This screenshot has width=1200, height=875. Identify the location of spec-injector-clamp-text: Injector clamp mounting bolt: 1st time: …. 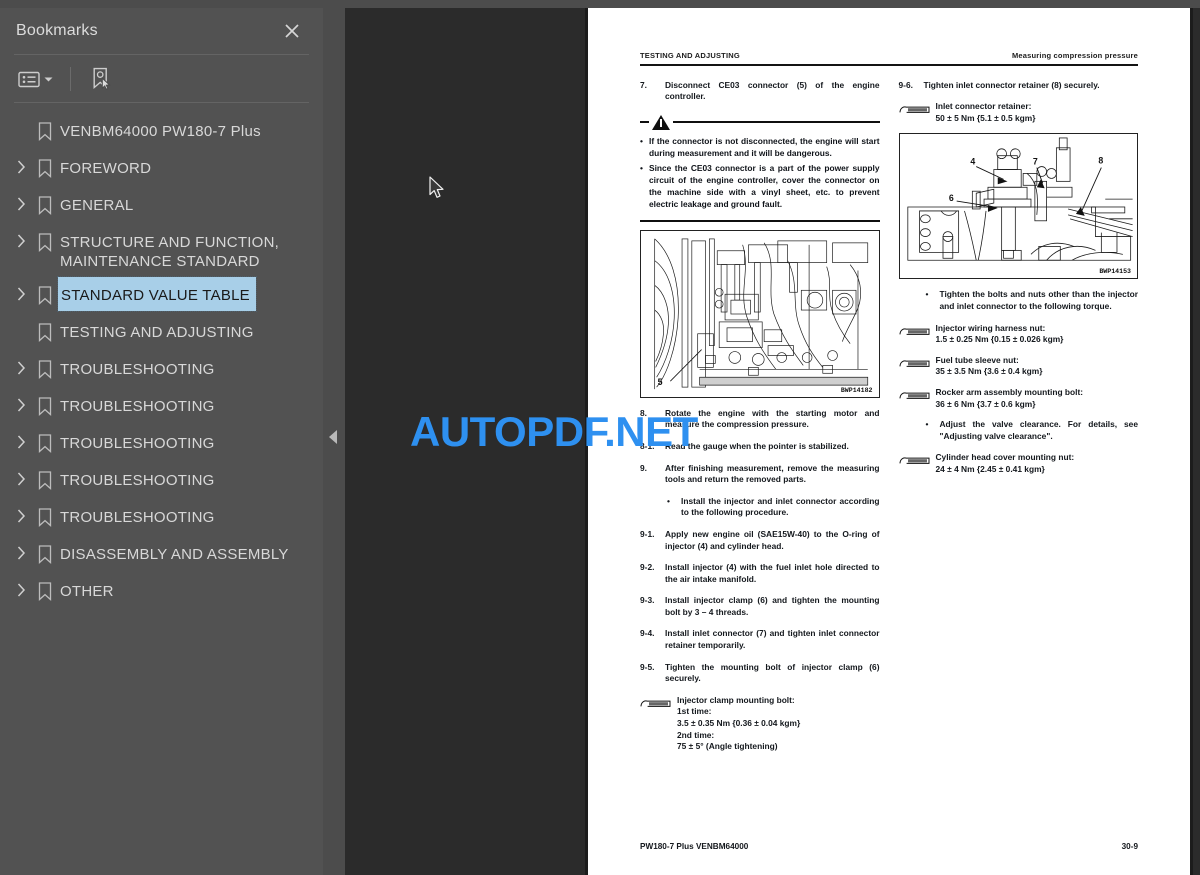
(739, 723).